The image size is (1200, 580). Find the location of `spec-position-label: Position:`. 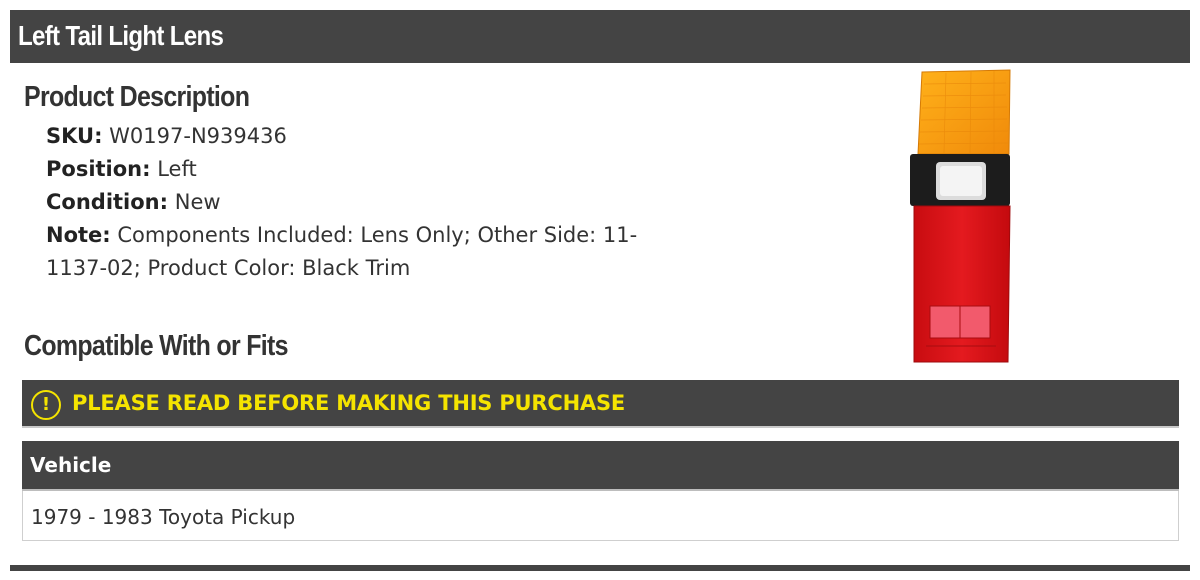

spec-position-label: Position: is located at coordinates (98, 169).